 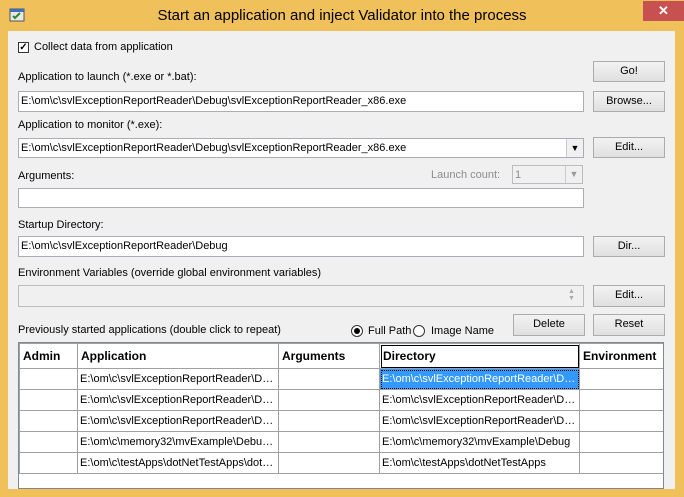 What do you see at coordinates (61, 225) in the screenshot?
I see `startup-directory-label: Startup Directory:` at bounding box center [61, 225].